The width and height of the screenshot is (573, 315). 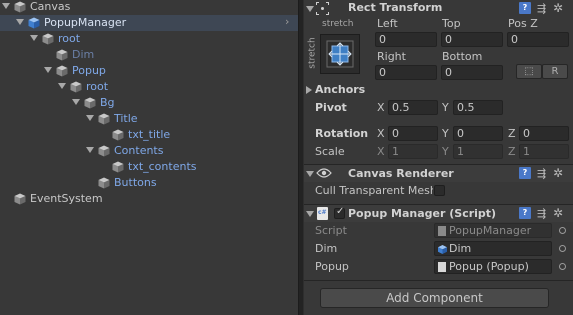 I want to click on popup-field: Popup (Popup), so click(x=493, y=266).